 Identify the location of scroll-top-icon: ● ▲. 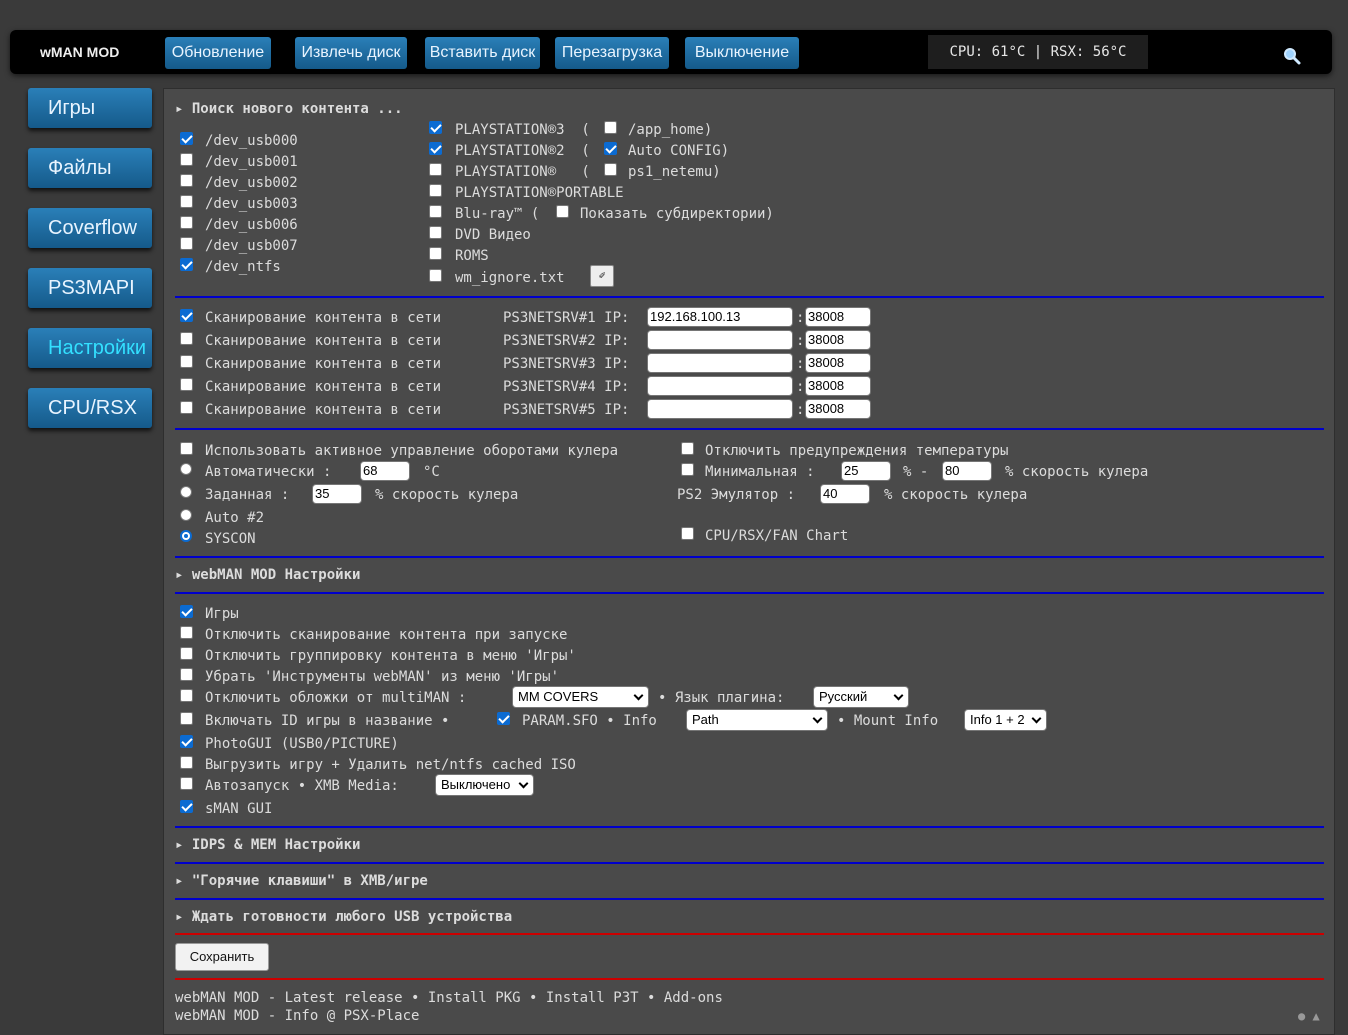
(1309, 1016).